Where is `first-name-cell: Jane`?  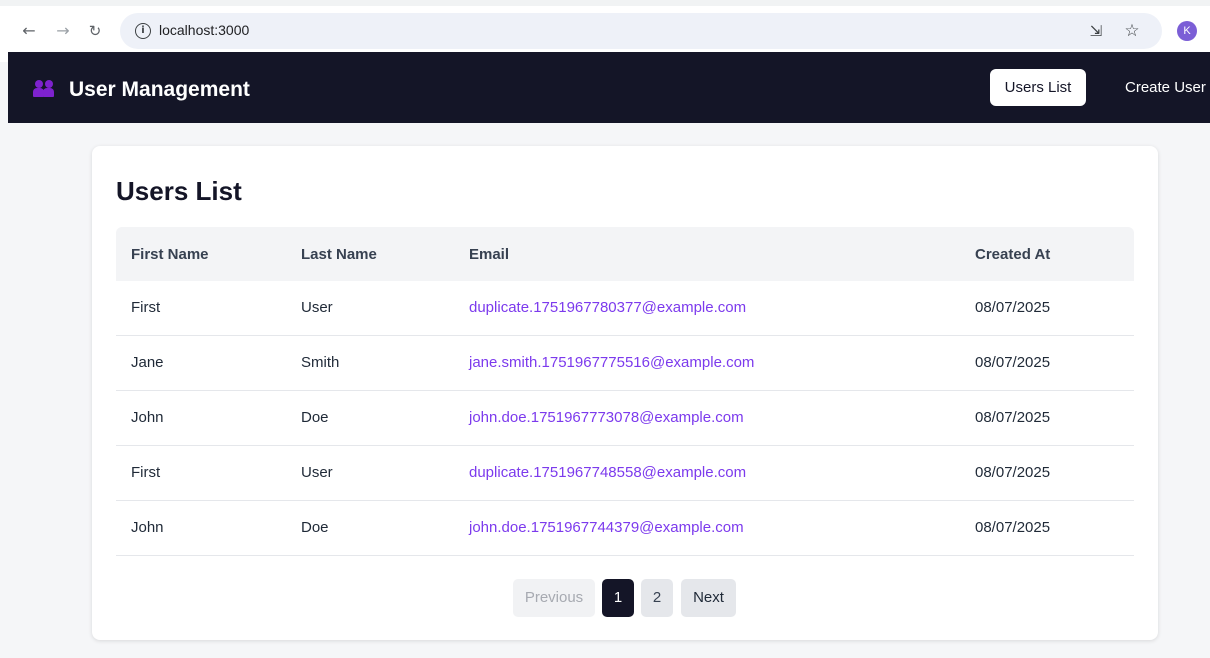
first-name-cell: Jane is located at coordinates (147, 362).